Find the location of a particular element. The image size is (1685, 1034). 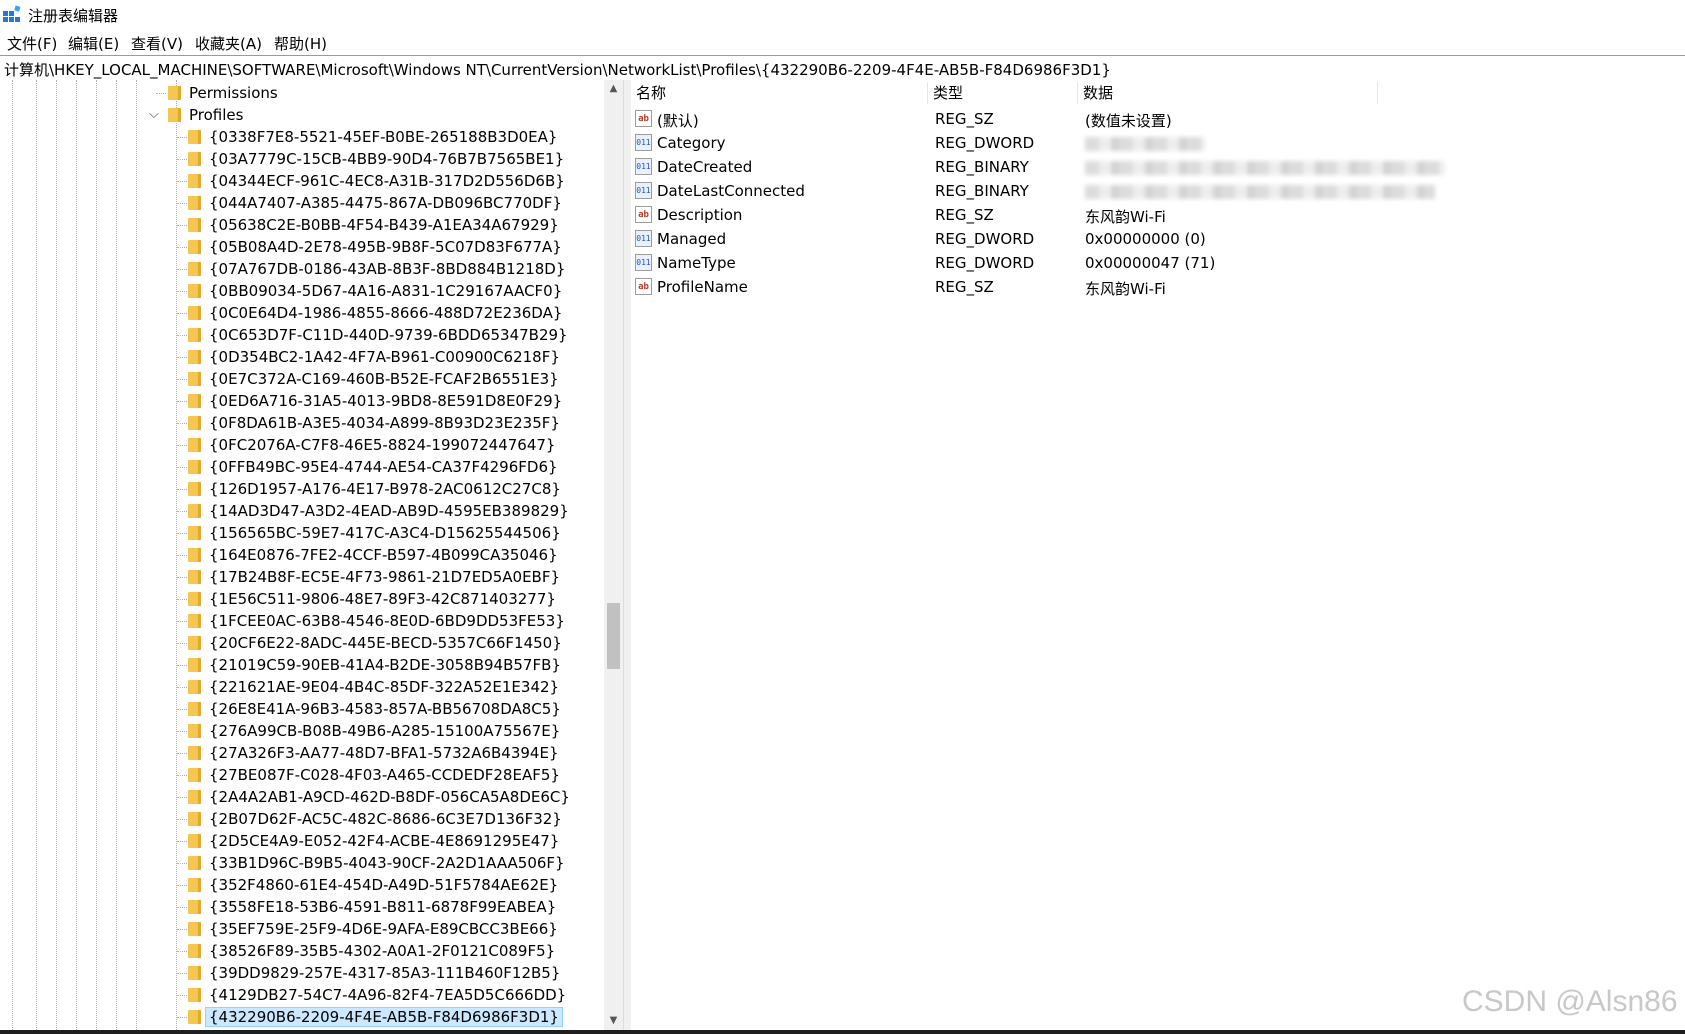

column-header-data: 数据 is located at coordinates (1228, 93).